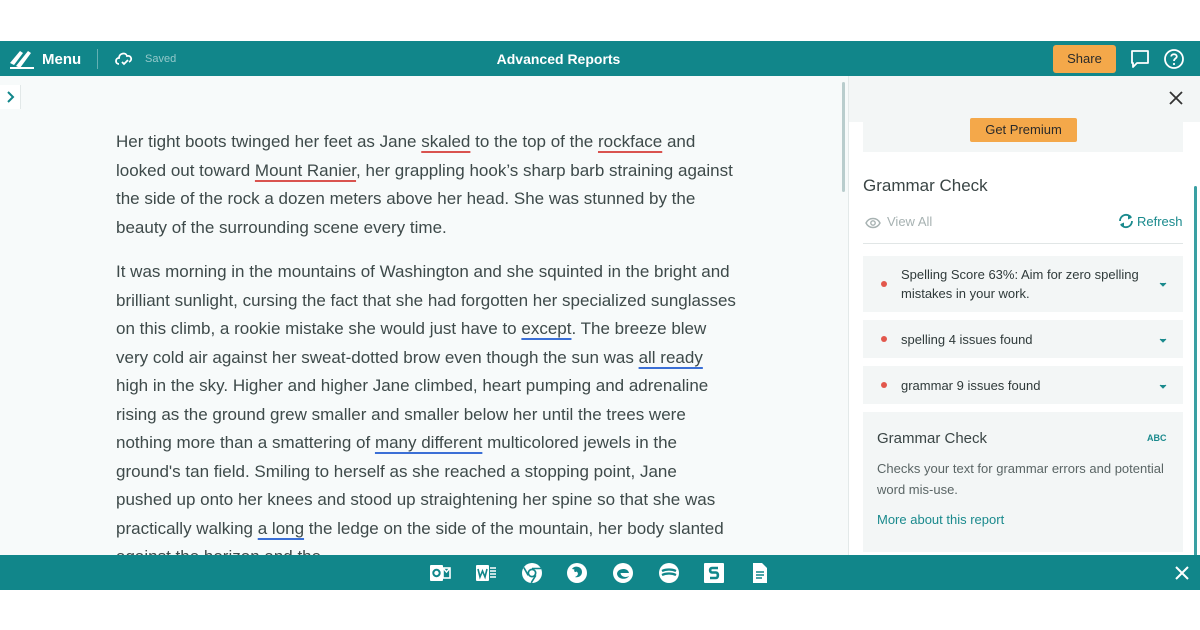 The width and height of the screenshot is (1200, 630). What do you see at coordinates (630, 141) in the screenshot?
I see `spelling-issue: rockface` at bounding box center [630, 141].